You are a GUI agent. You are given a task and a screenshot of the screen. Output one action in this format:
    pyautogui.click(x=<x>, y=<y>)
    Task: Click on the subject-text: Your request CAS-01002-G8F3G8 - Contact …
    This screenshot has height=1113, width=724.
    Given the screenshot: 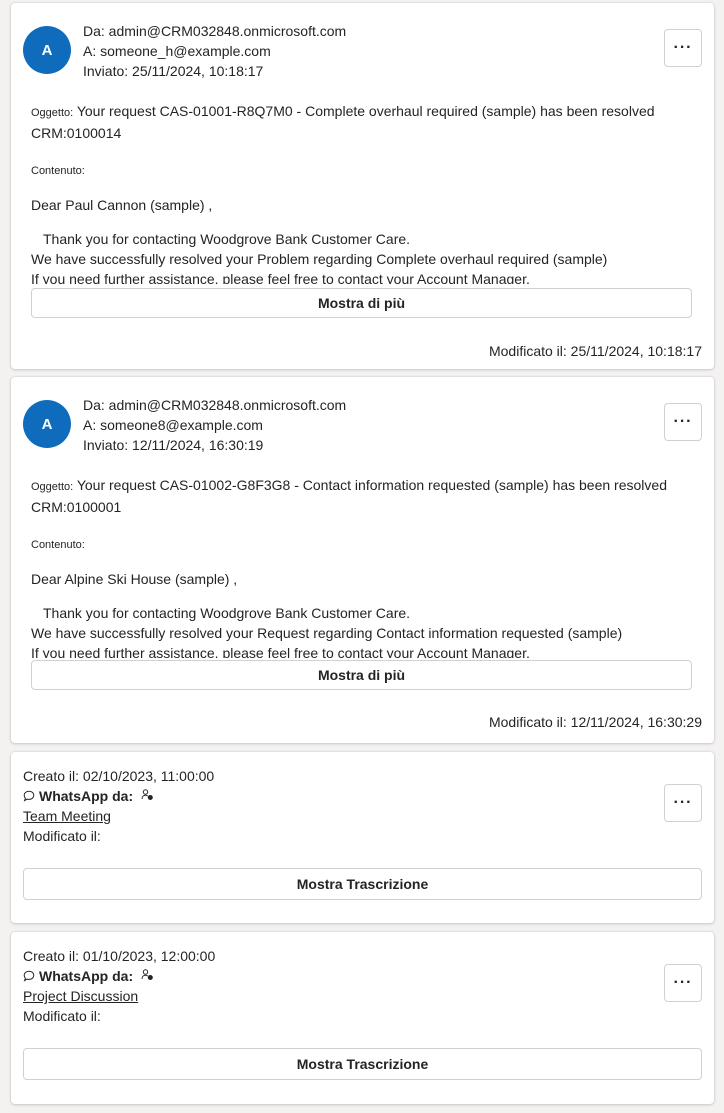 What is the action you would take?
    pyautogui.click(x=349, y=496)
    